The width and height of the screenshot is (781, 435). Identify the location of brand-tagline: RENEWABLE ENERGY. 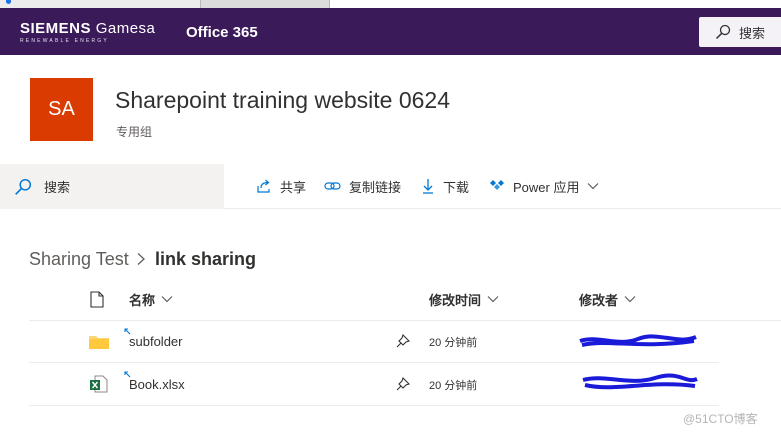
(64, 41).